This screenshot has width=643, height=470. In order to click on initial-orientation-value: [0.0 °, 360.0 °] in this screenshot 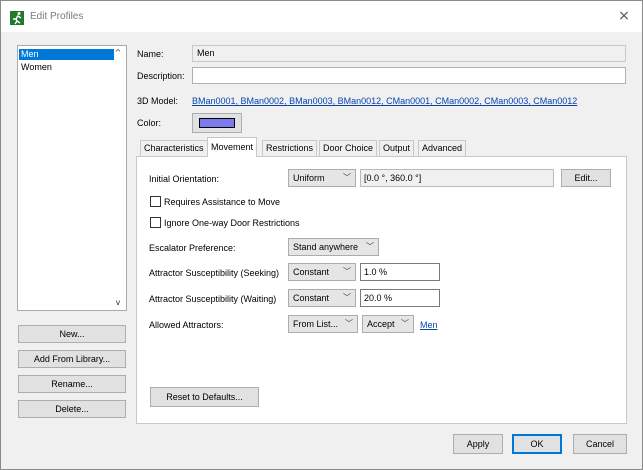, I will do `click(457, 178)`.